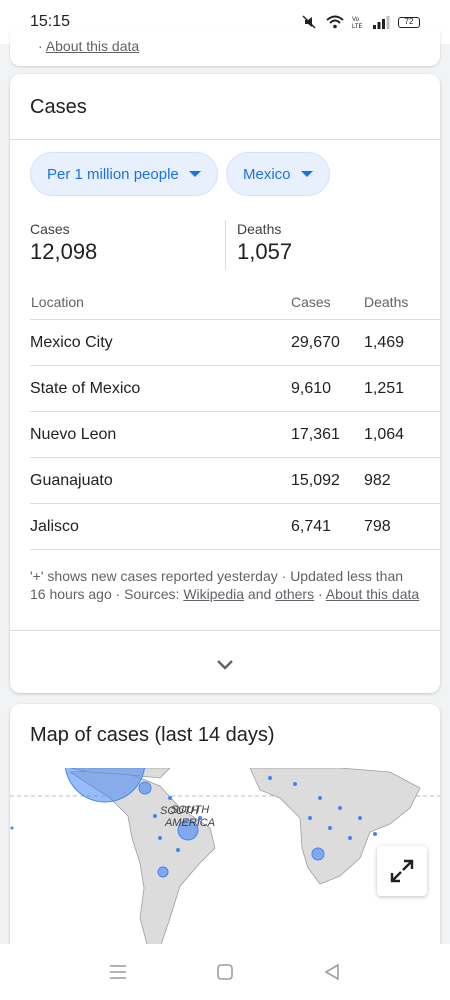 Image resolution: width=450 pixels, height=1000 pixels. Describe the element at coordinates (377, 480) in the screenshot. I see `row-deaths: 982` at that location.